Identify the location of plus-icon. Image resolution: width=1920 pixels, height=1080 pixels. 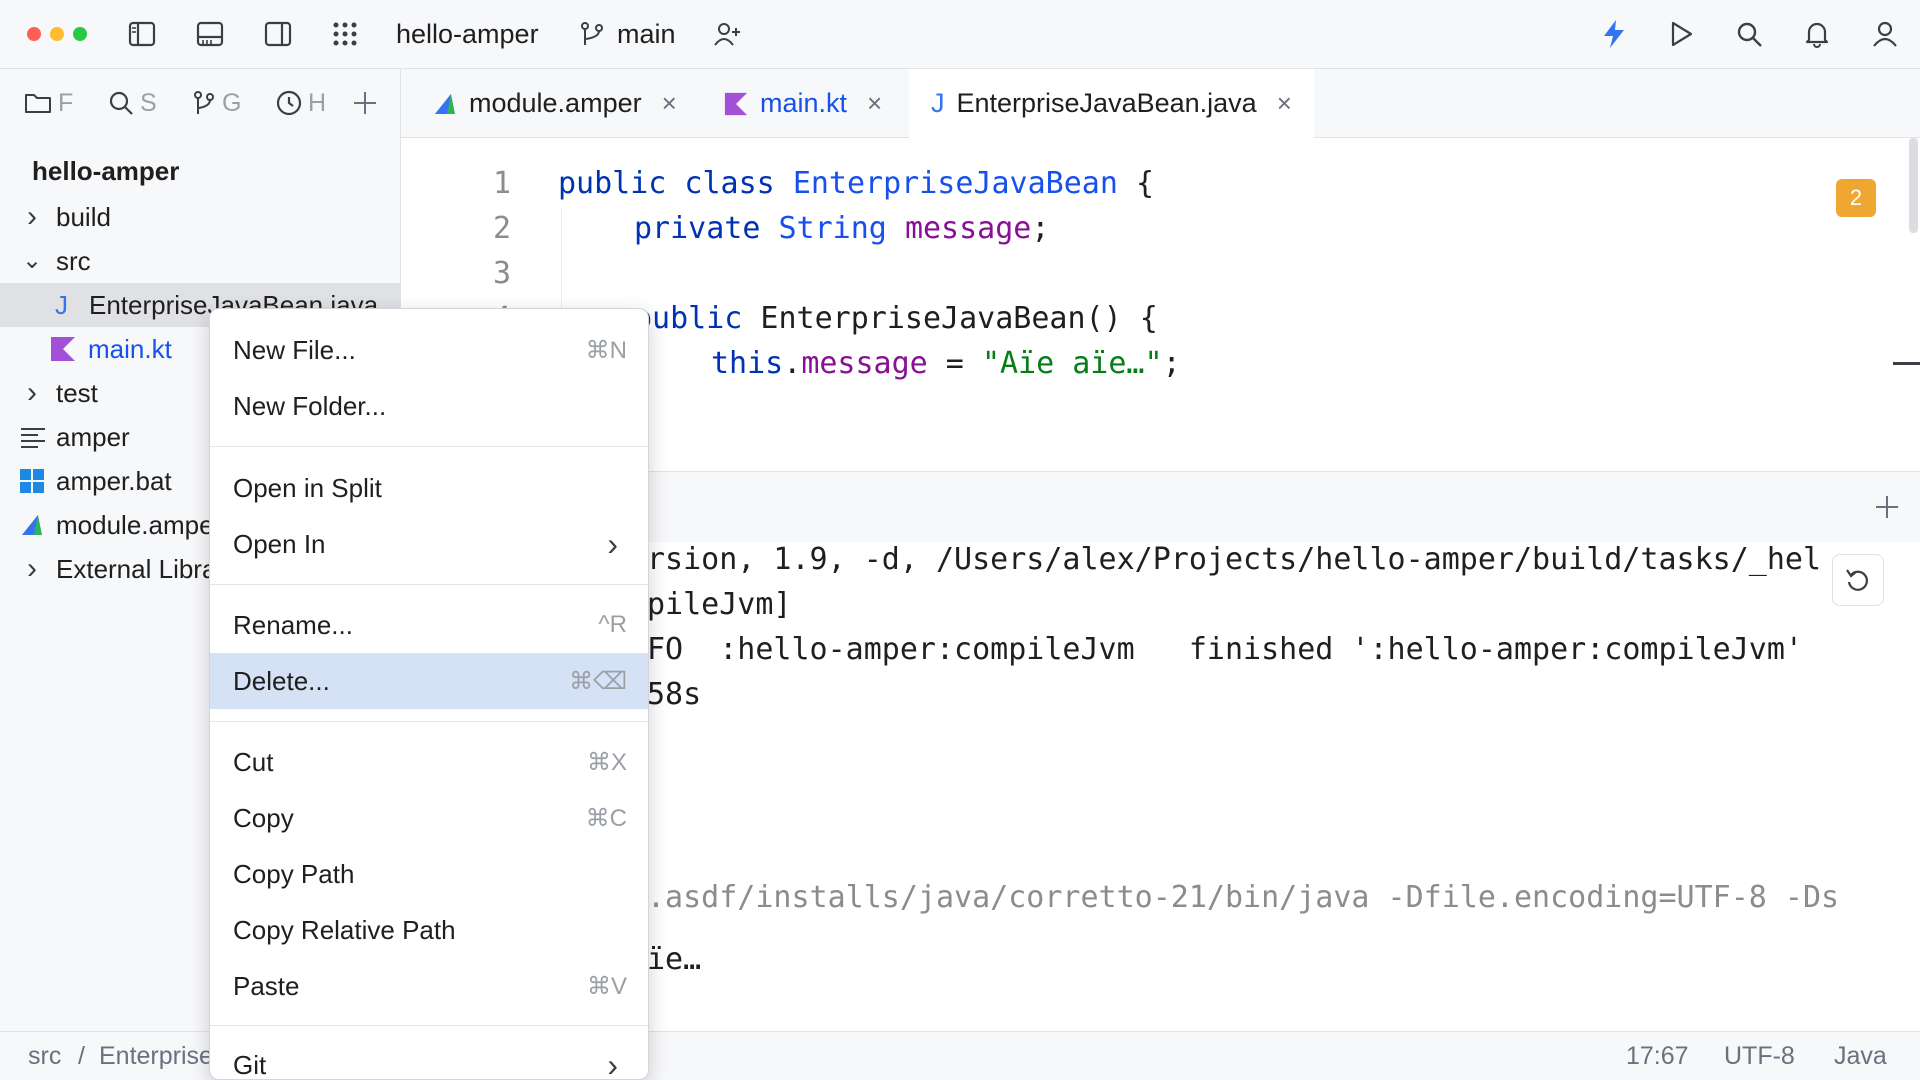
(1887, 507).